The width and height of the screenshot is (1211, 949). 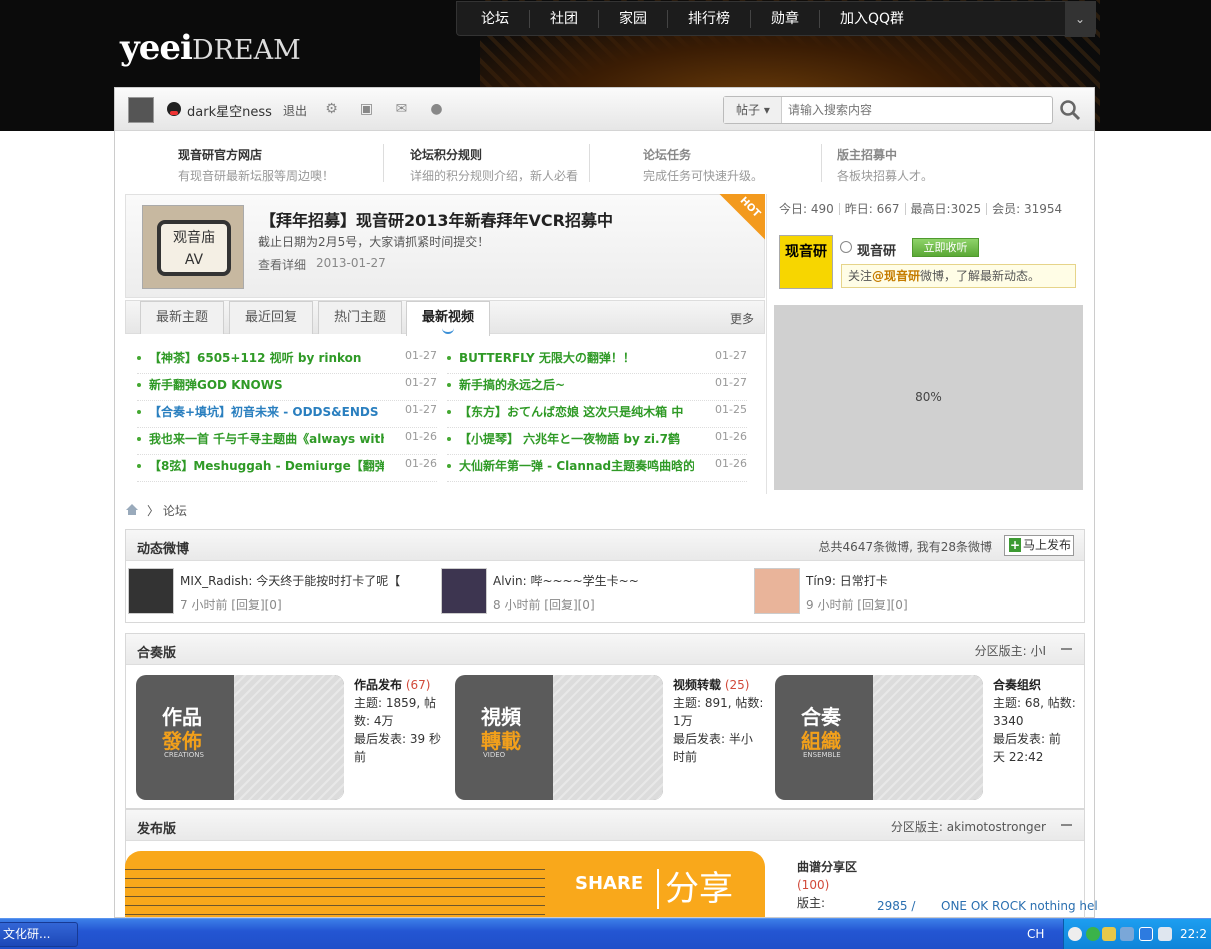 What do you see at coordinates (1075, 934) in the screenshot?
I see `arrow-left-icon` at bounding box center [1075, 934].